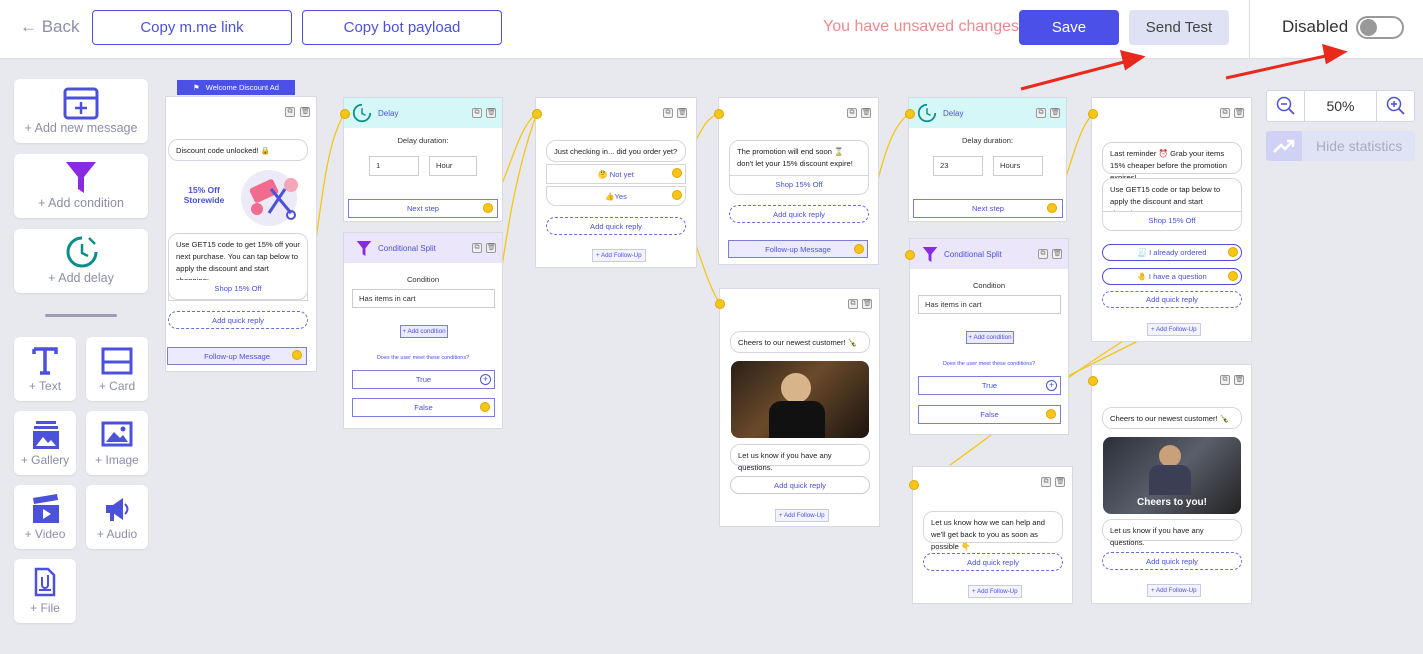  I want to click on message-bubble: Just checking in... did you order yet?, so click(616, 151).